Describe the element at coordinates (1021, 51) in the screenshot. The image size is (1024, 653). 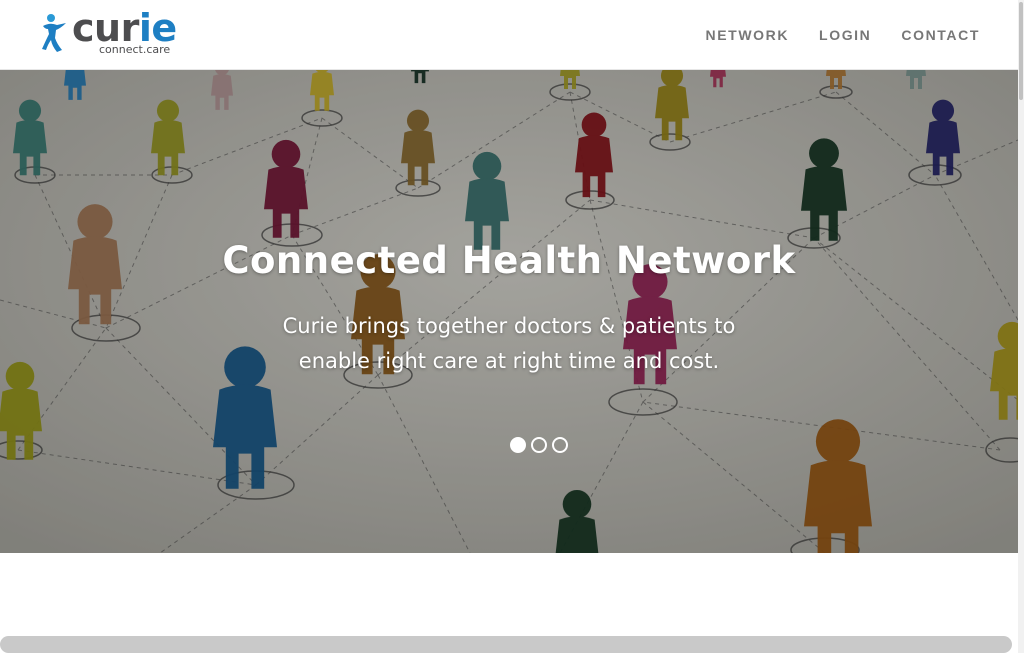
I see `scrollbar-thumb` at that location.